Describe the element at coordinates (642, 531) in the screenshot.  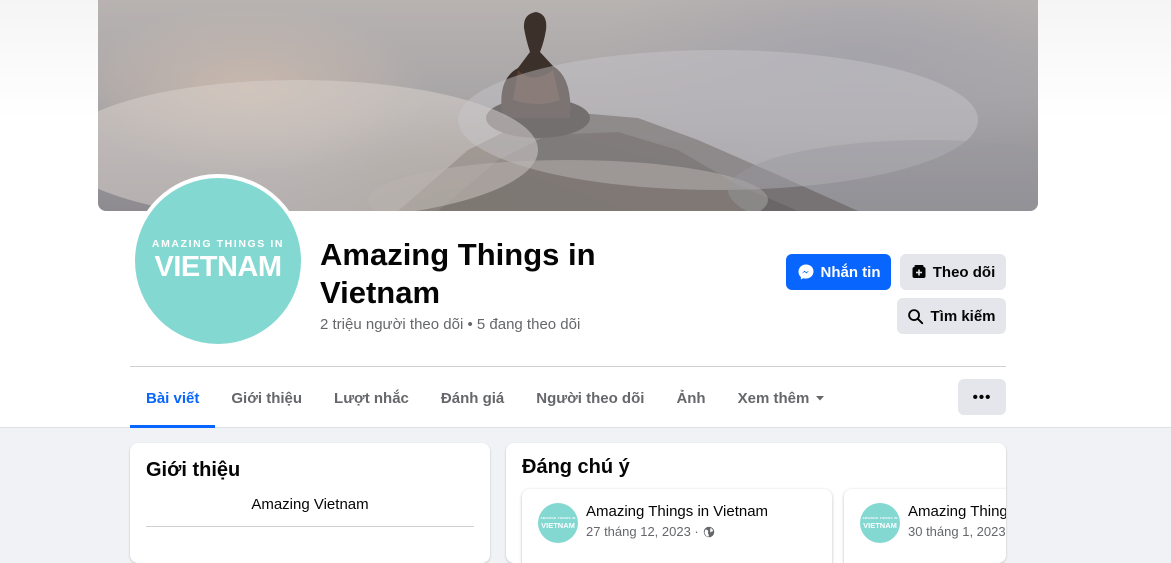
I see `post-date: 27 tháng 12, 2023 ·` at that location.